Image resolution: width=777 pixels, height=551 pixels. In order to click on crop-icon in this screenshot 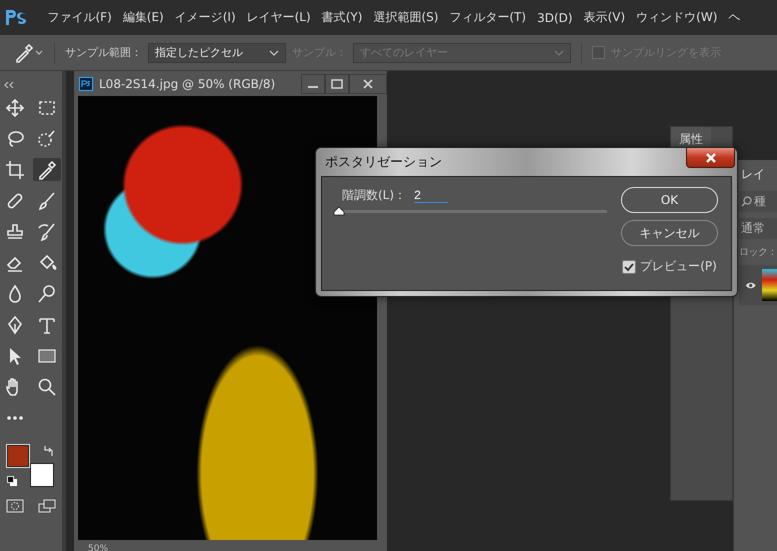, I will do `click(15, 170)`.